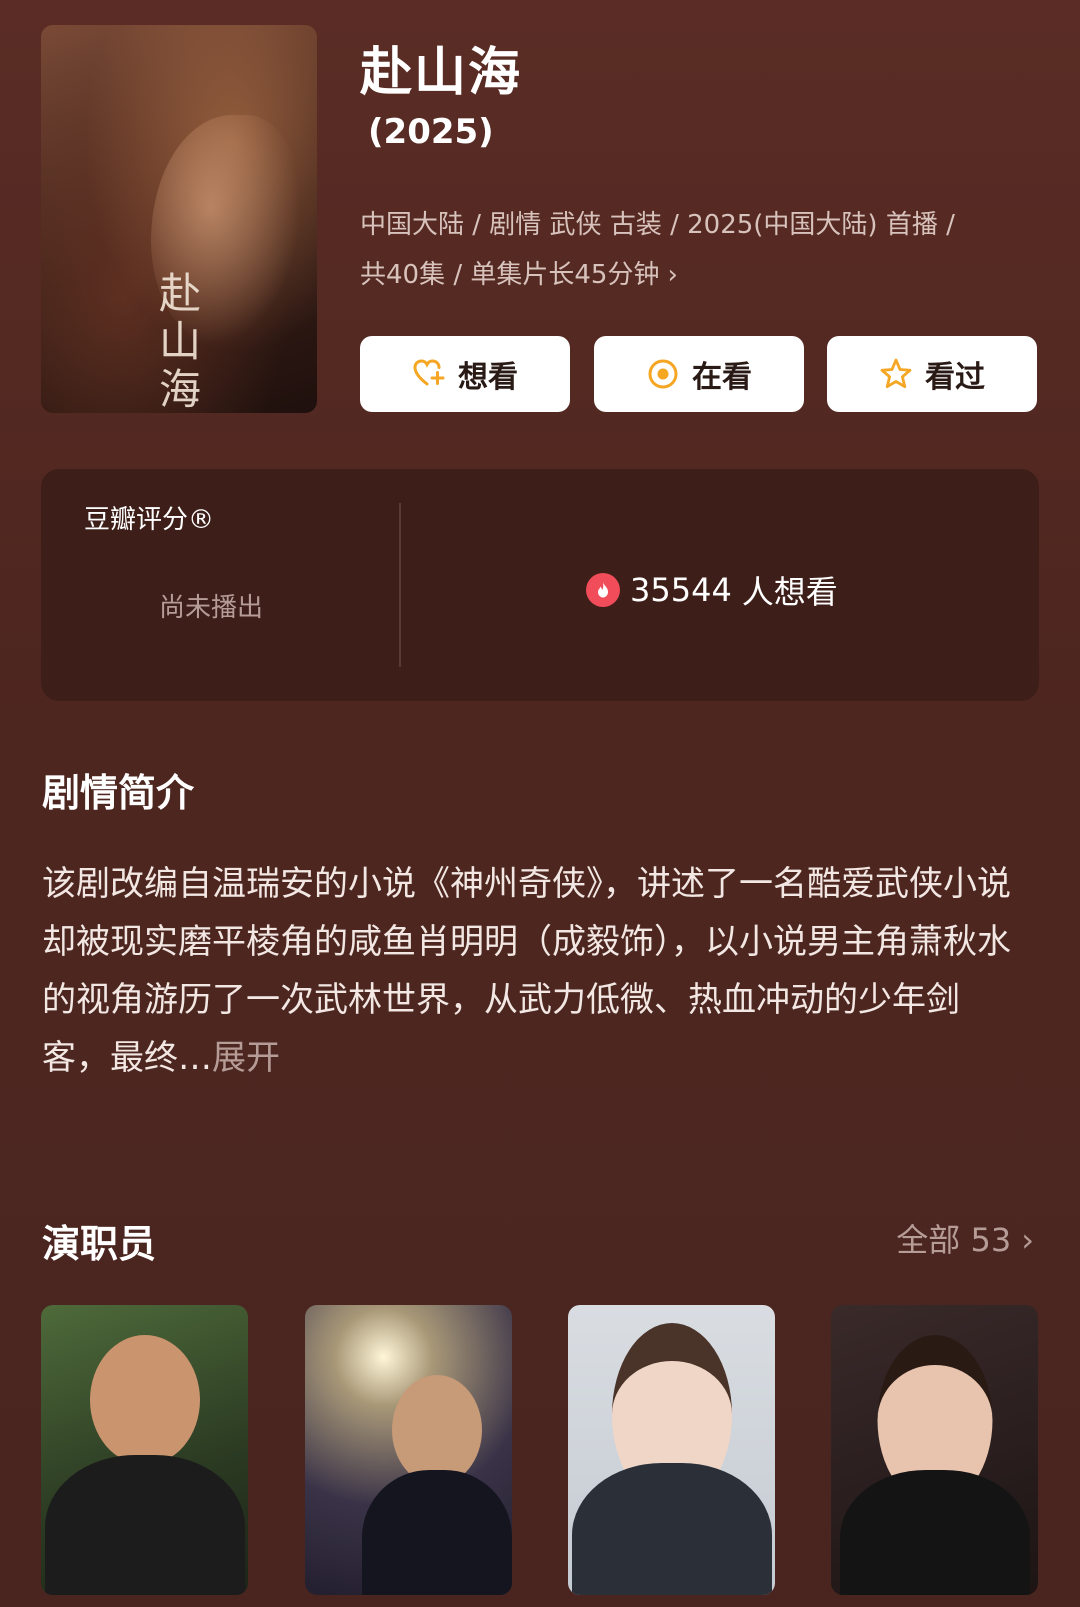 This screenshot has height=1607, width=1080. I want to click on cast-photo-1-body, so click(144, 1525).